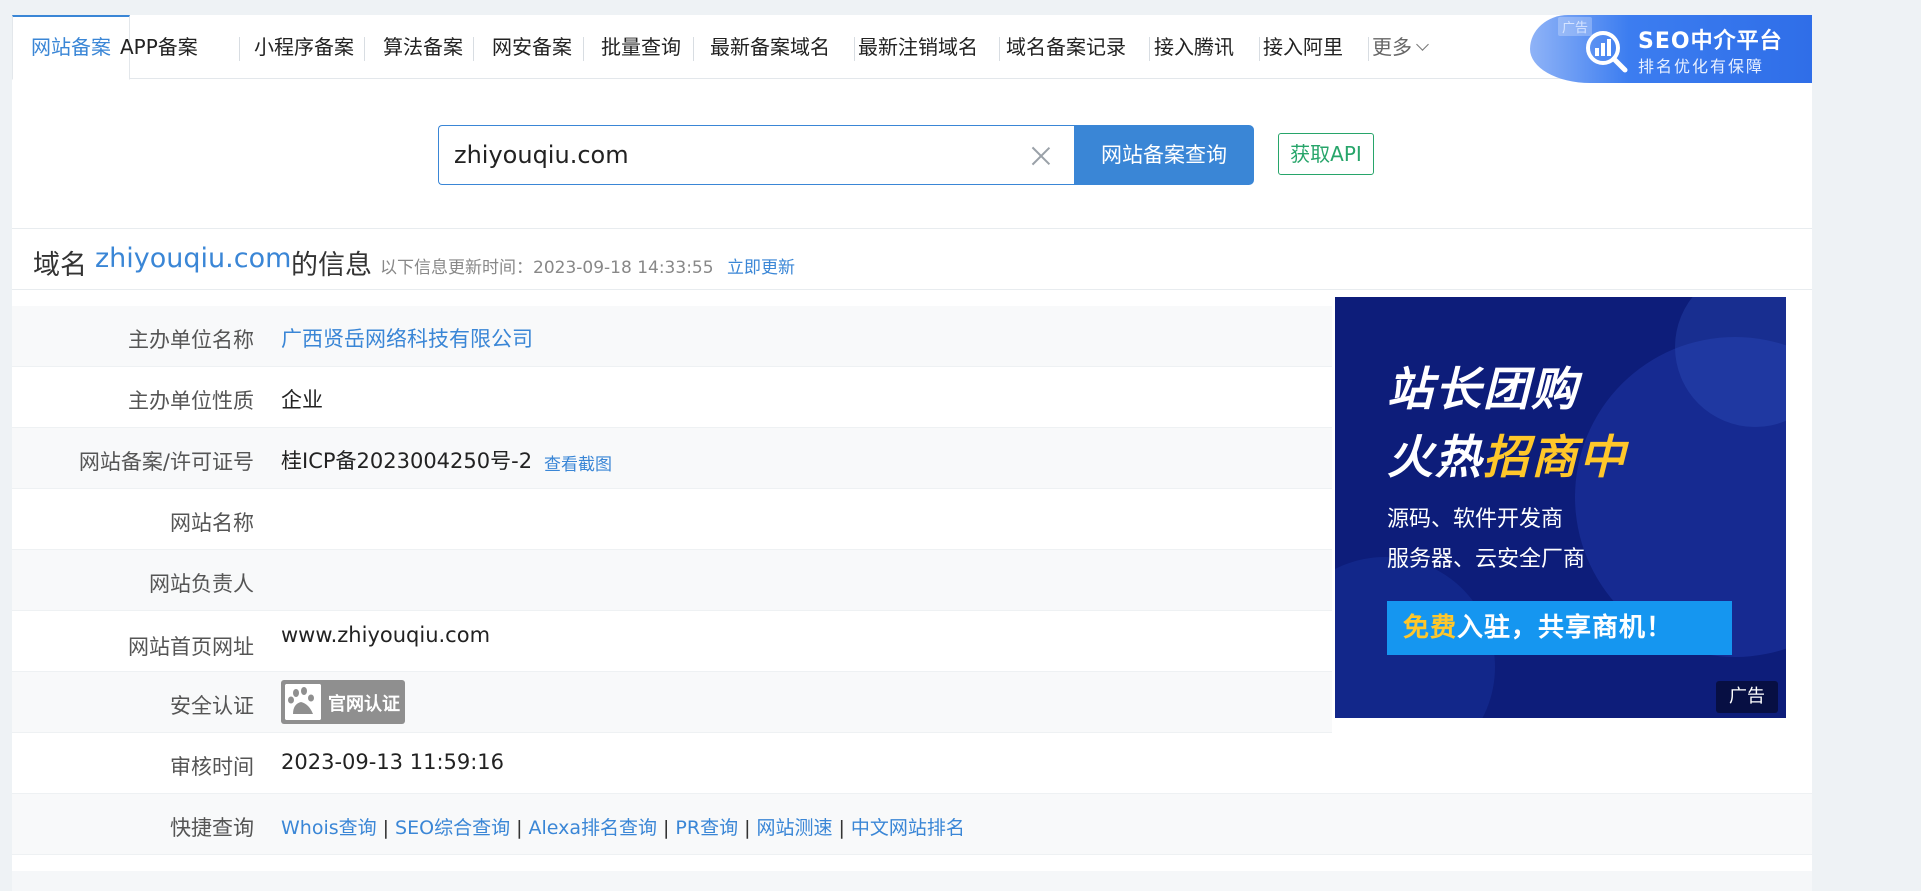 The image size is (1921, 891). What do you see at coordinates (761, 265) in the screenshot?
I see `update-now-link: 立即更新` at bounding box center [761, 265].